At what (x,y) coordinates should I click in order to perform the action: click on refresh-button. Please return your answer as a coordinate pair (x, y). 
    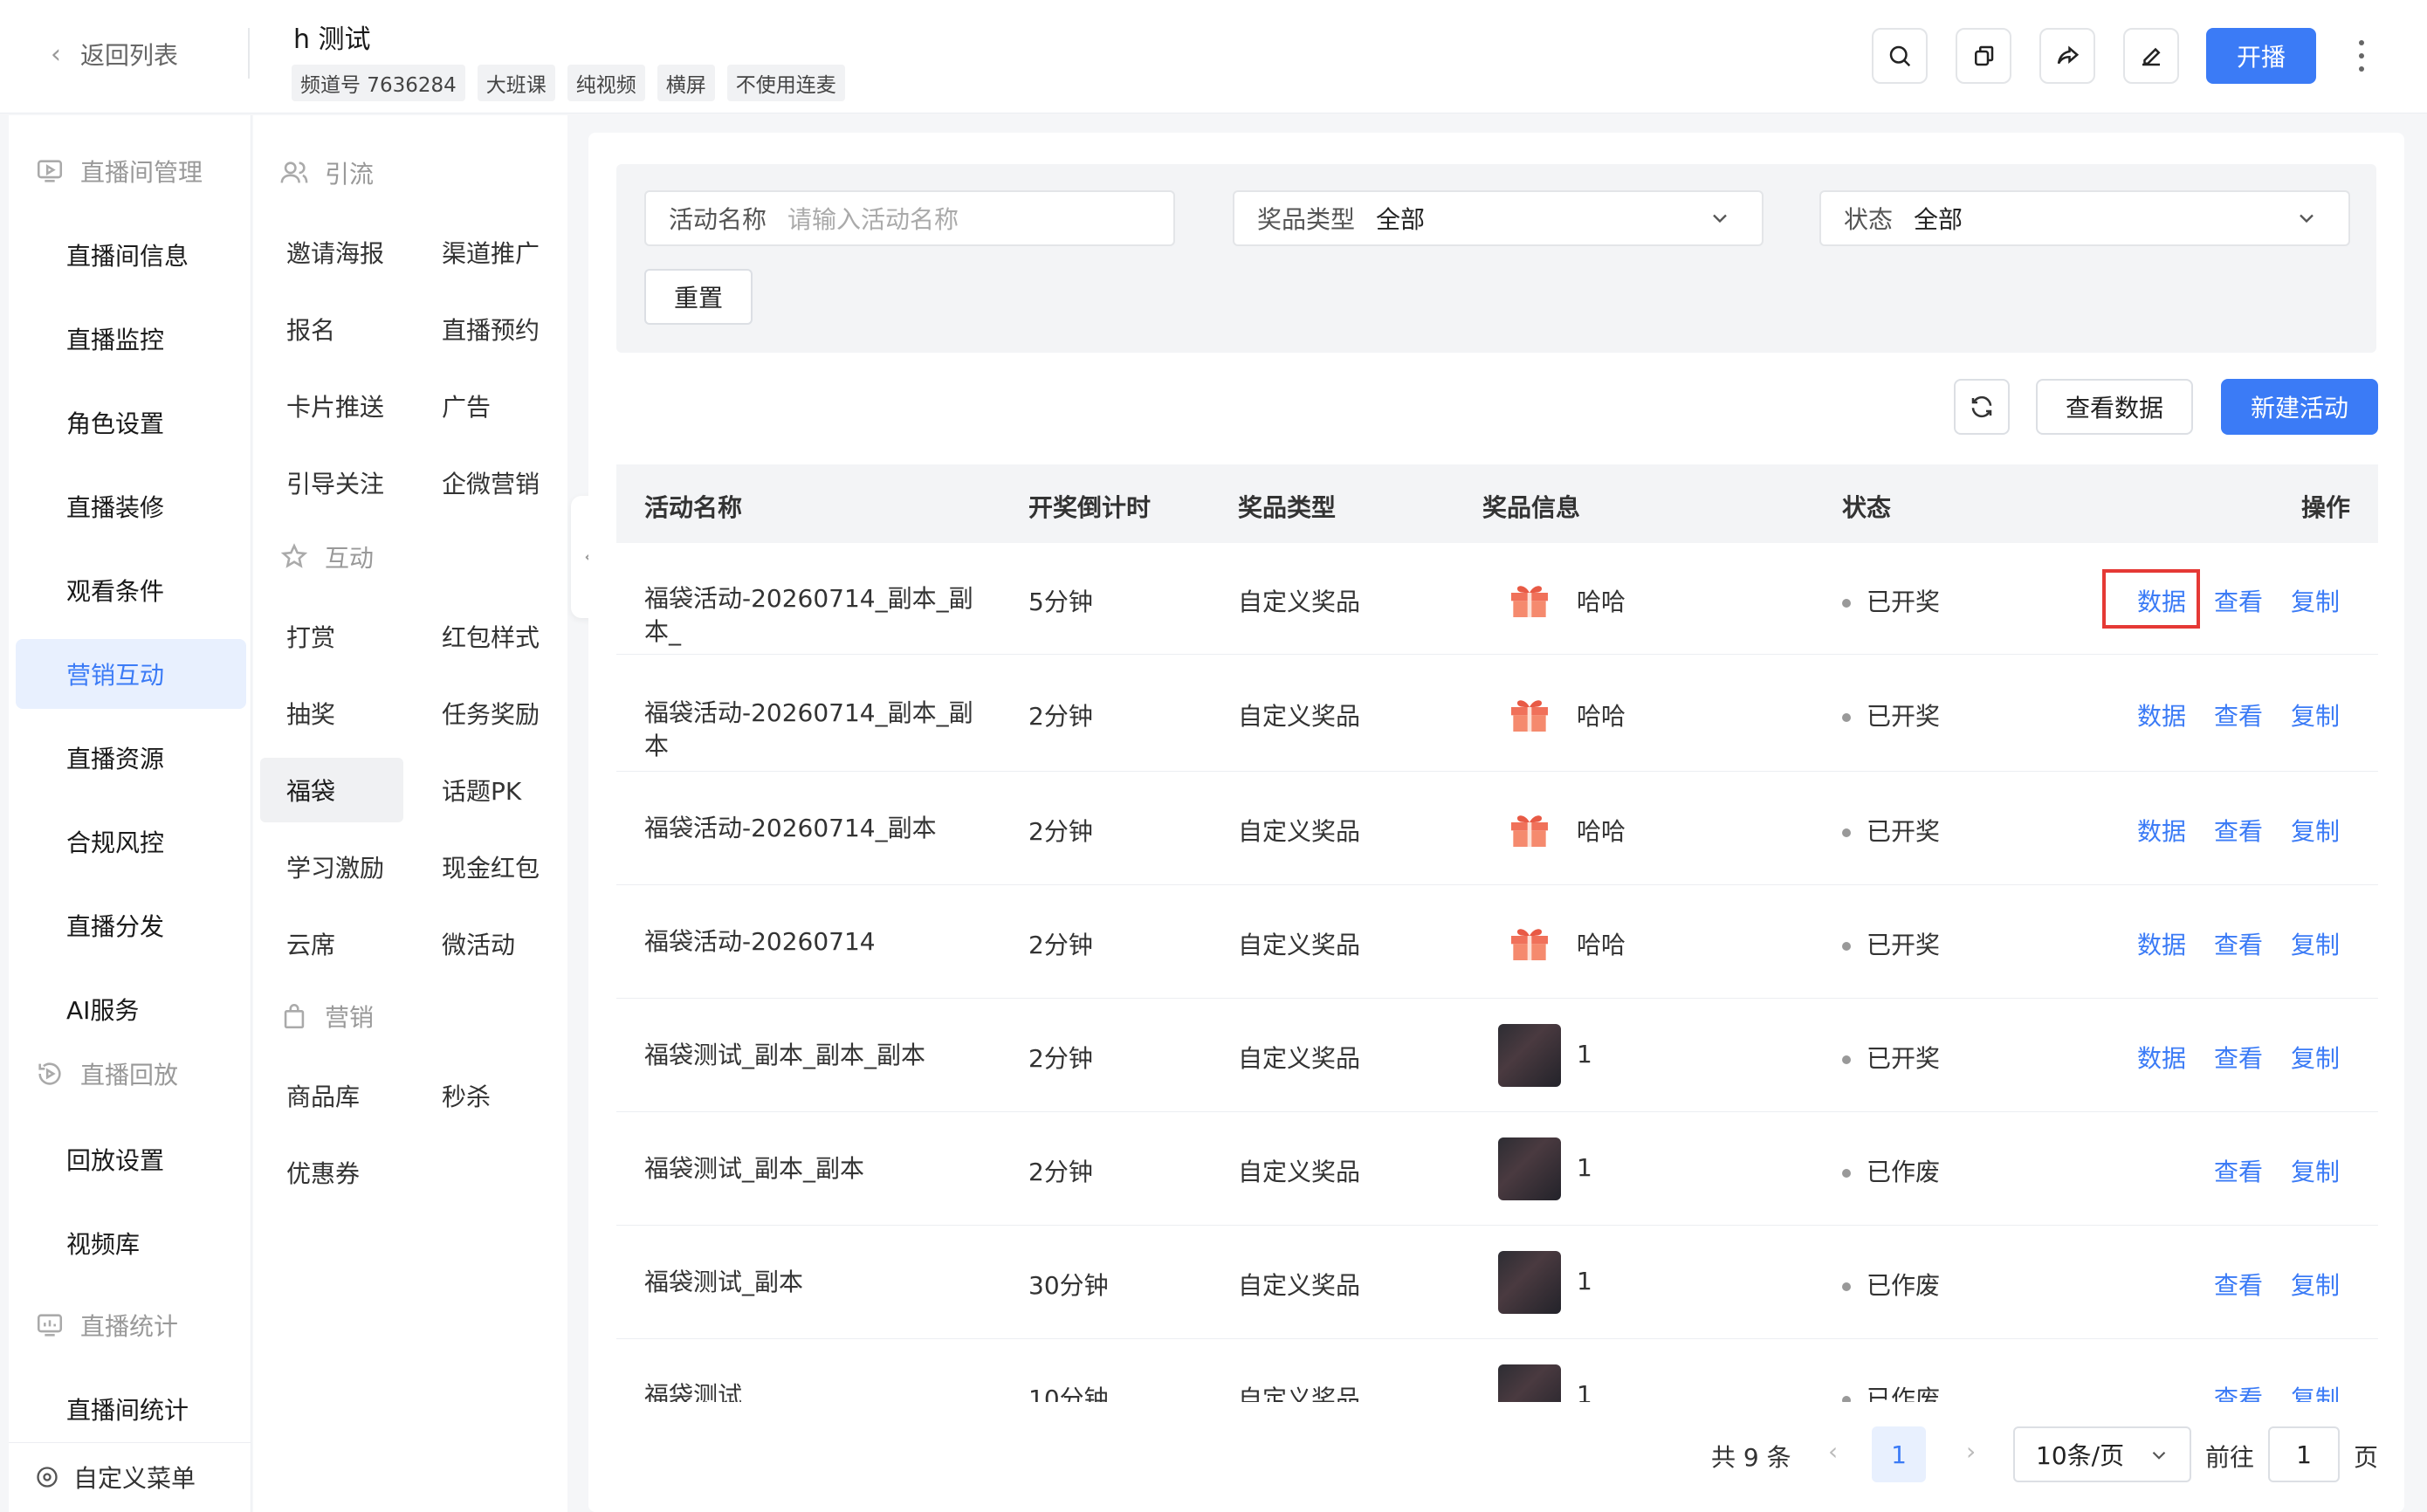
    Looking at the image, I should click on (1982, 407).